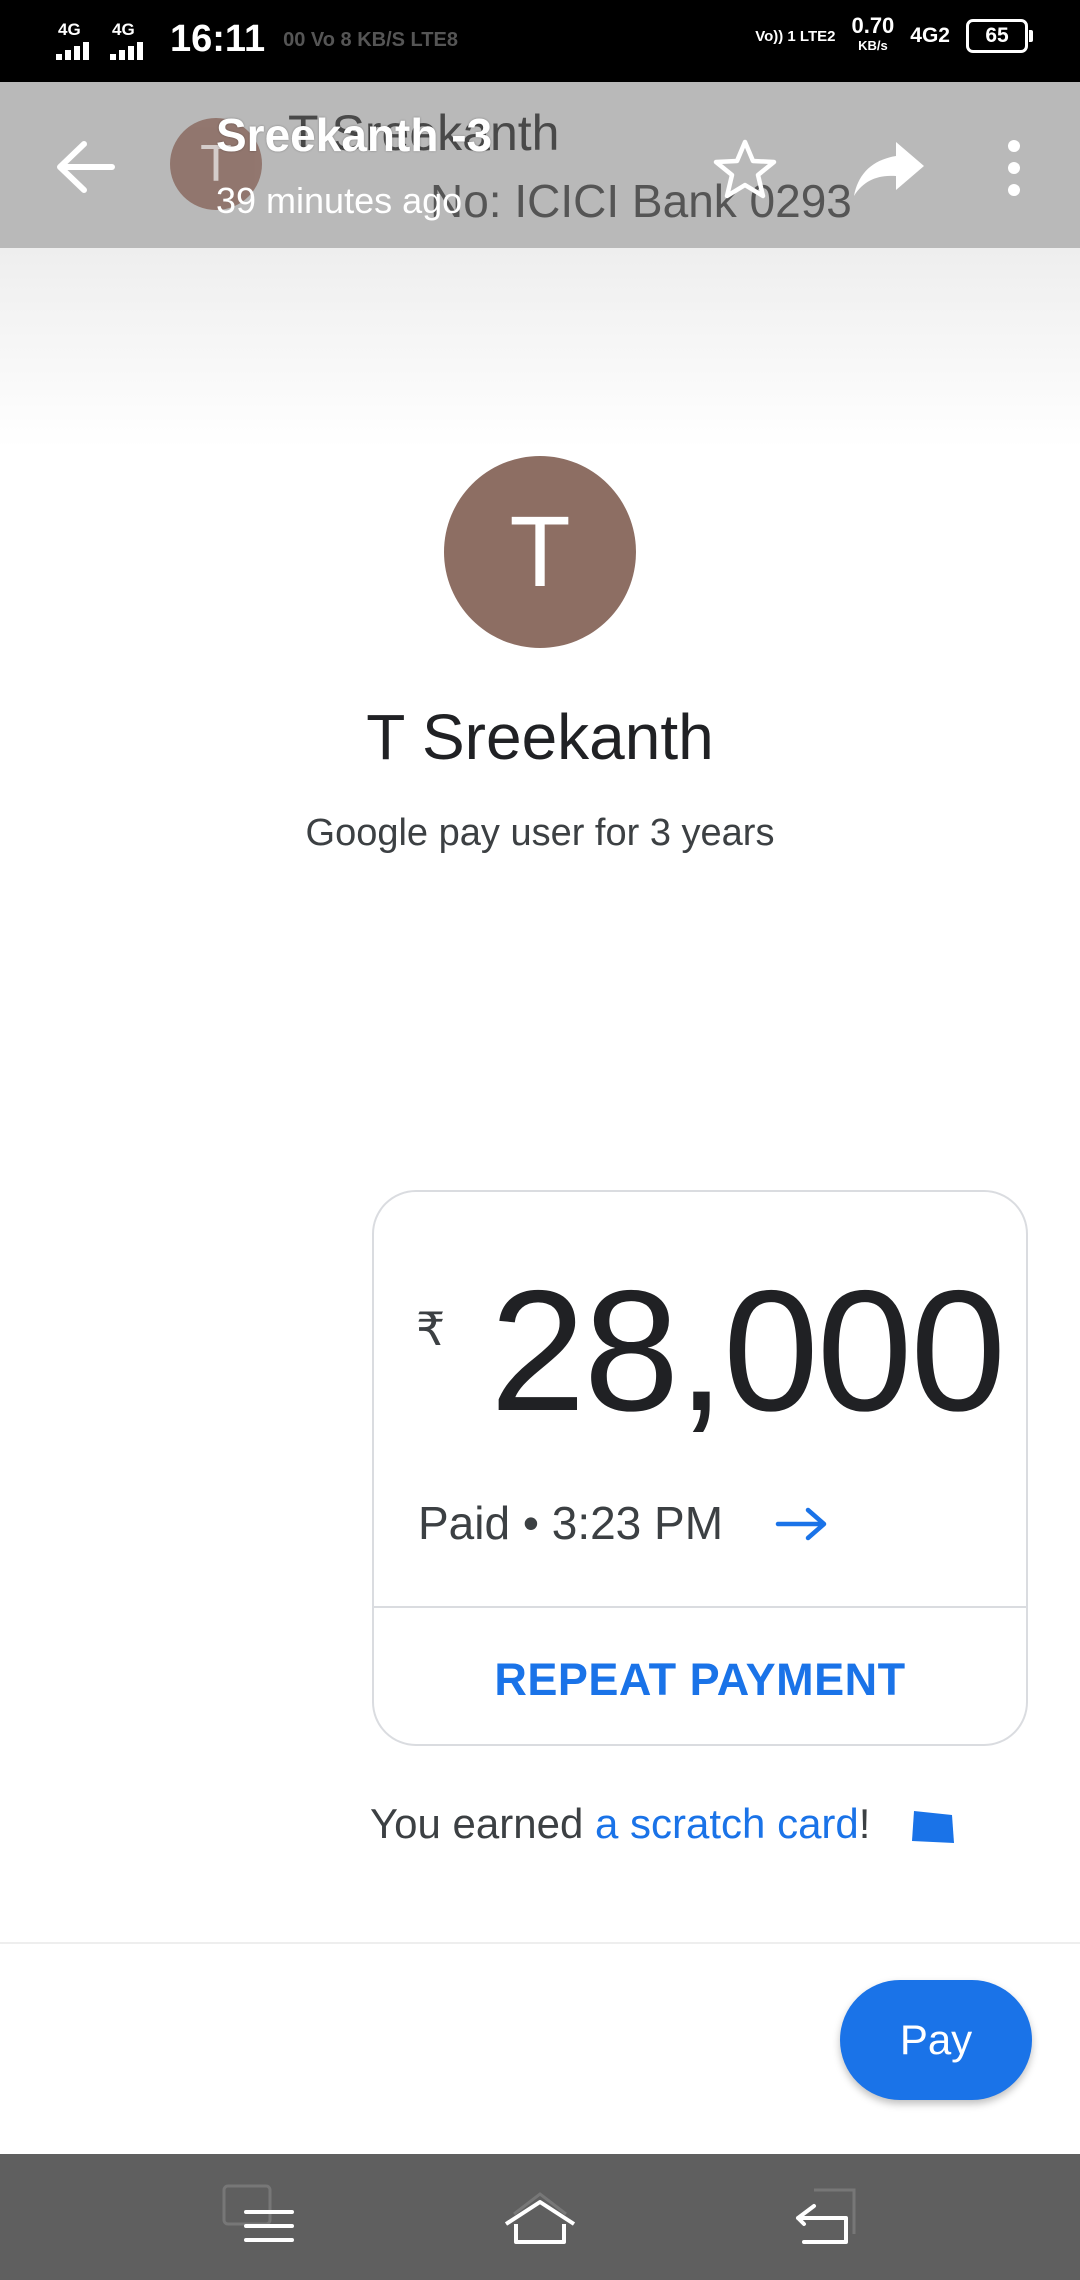 The width and height of the screenshot is (1080, 2280). I want to click on battery-icon: 65, so click(999, 36).